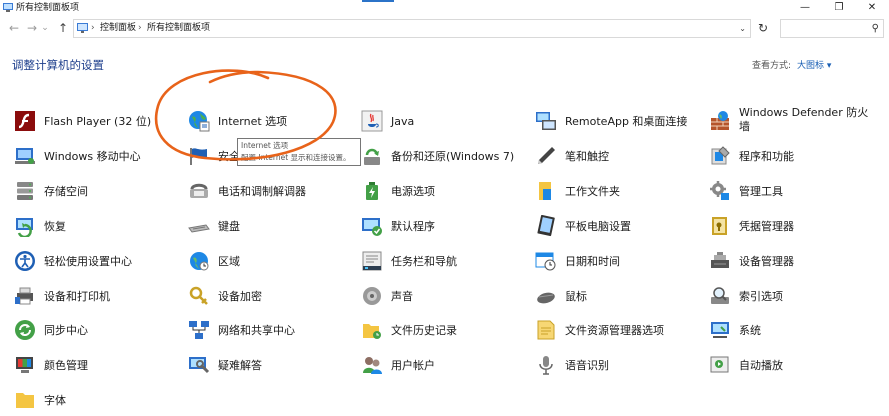 Image resolution: width=889 pixels, height=416 pixels. Describe the element at coordinates (262, 191) in the screenshot. I see `cp-item-label: 电话和调制解调器` at that location.